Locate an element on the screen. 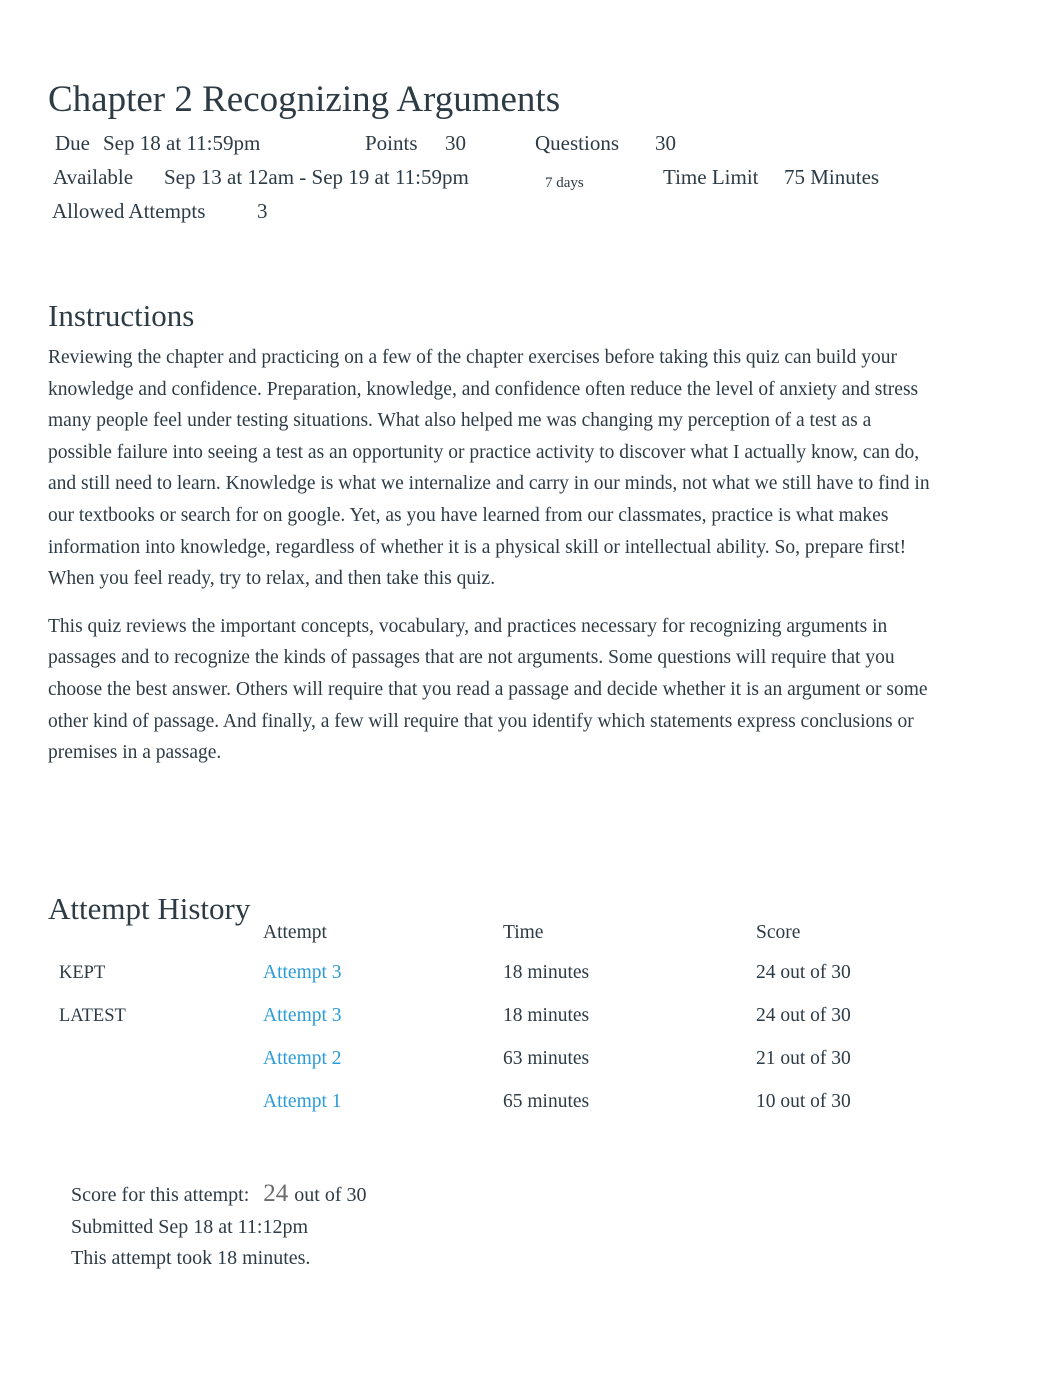  score-for-attempt-line: Score for this attempt: 24 out of 30 is located at coordinates (219, 1195).